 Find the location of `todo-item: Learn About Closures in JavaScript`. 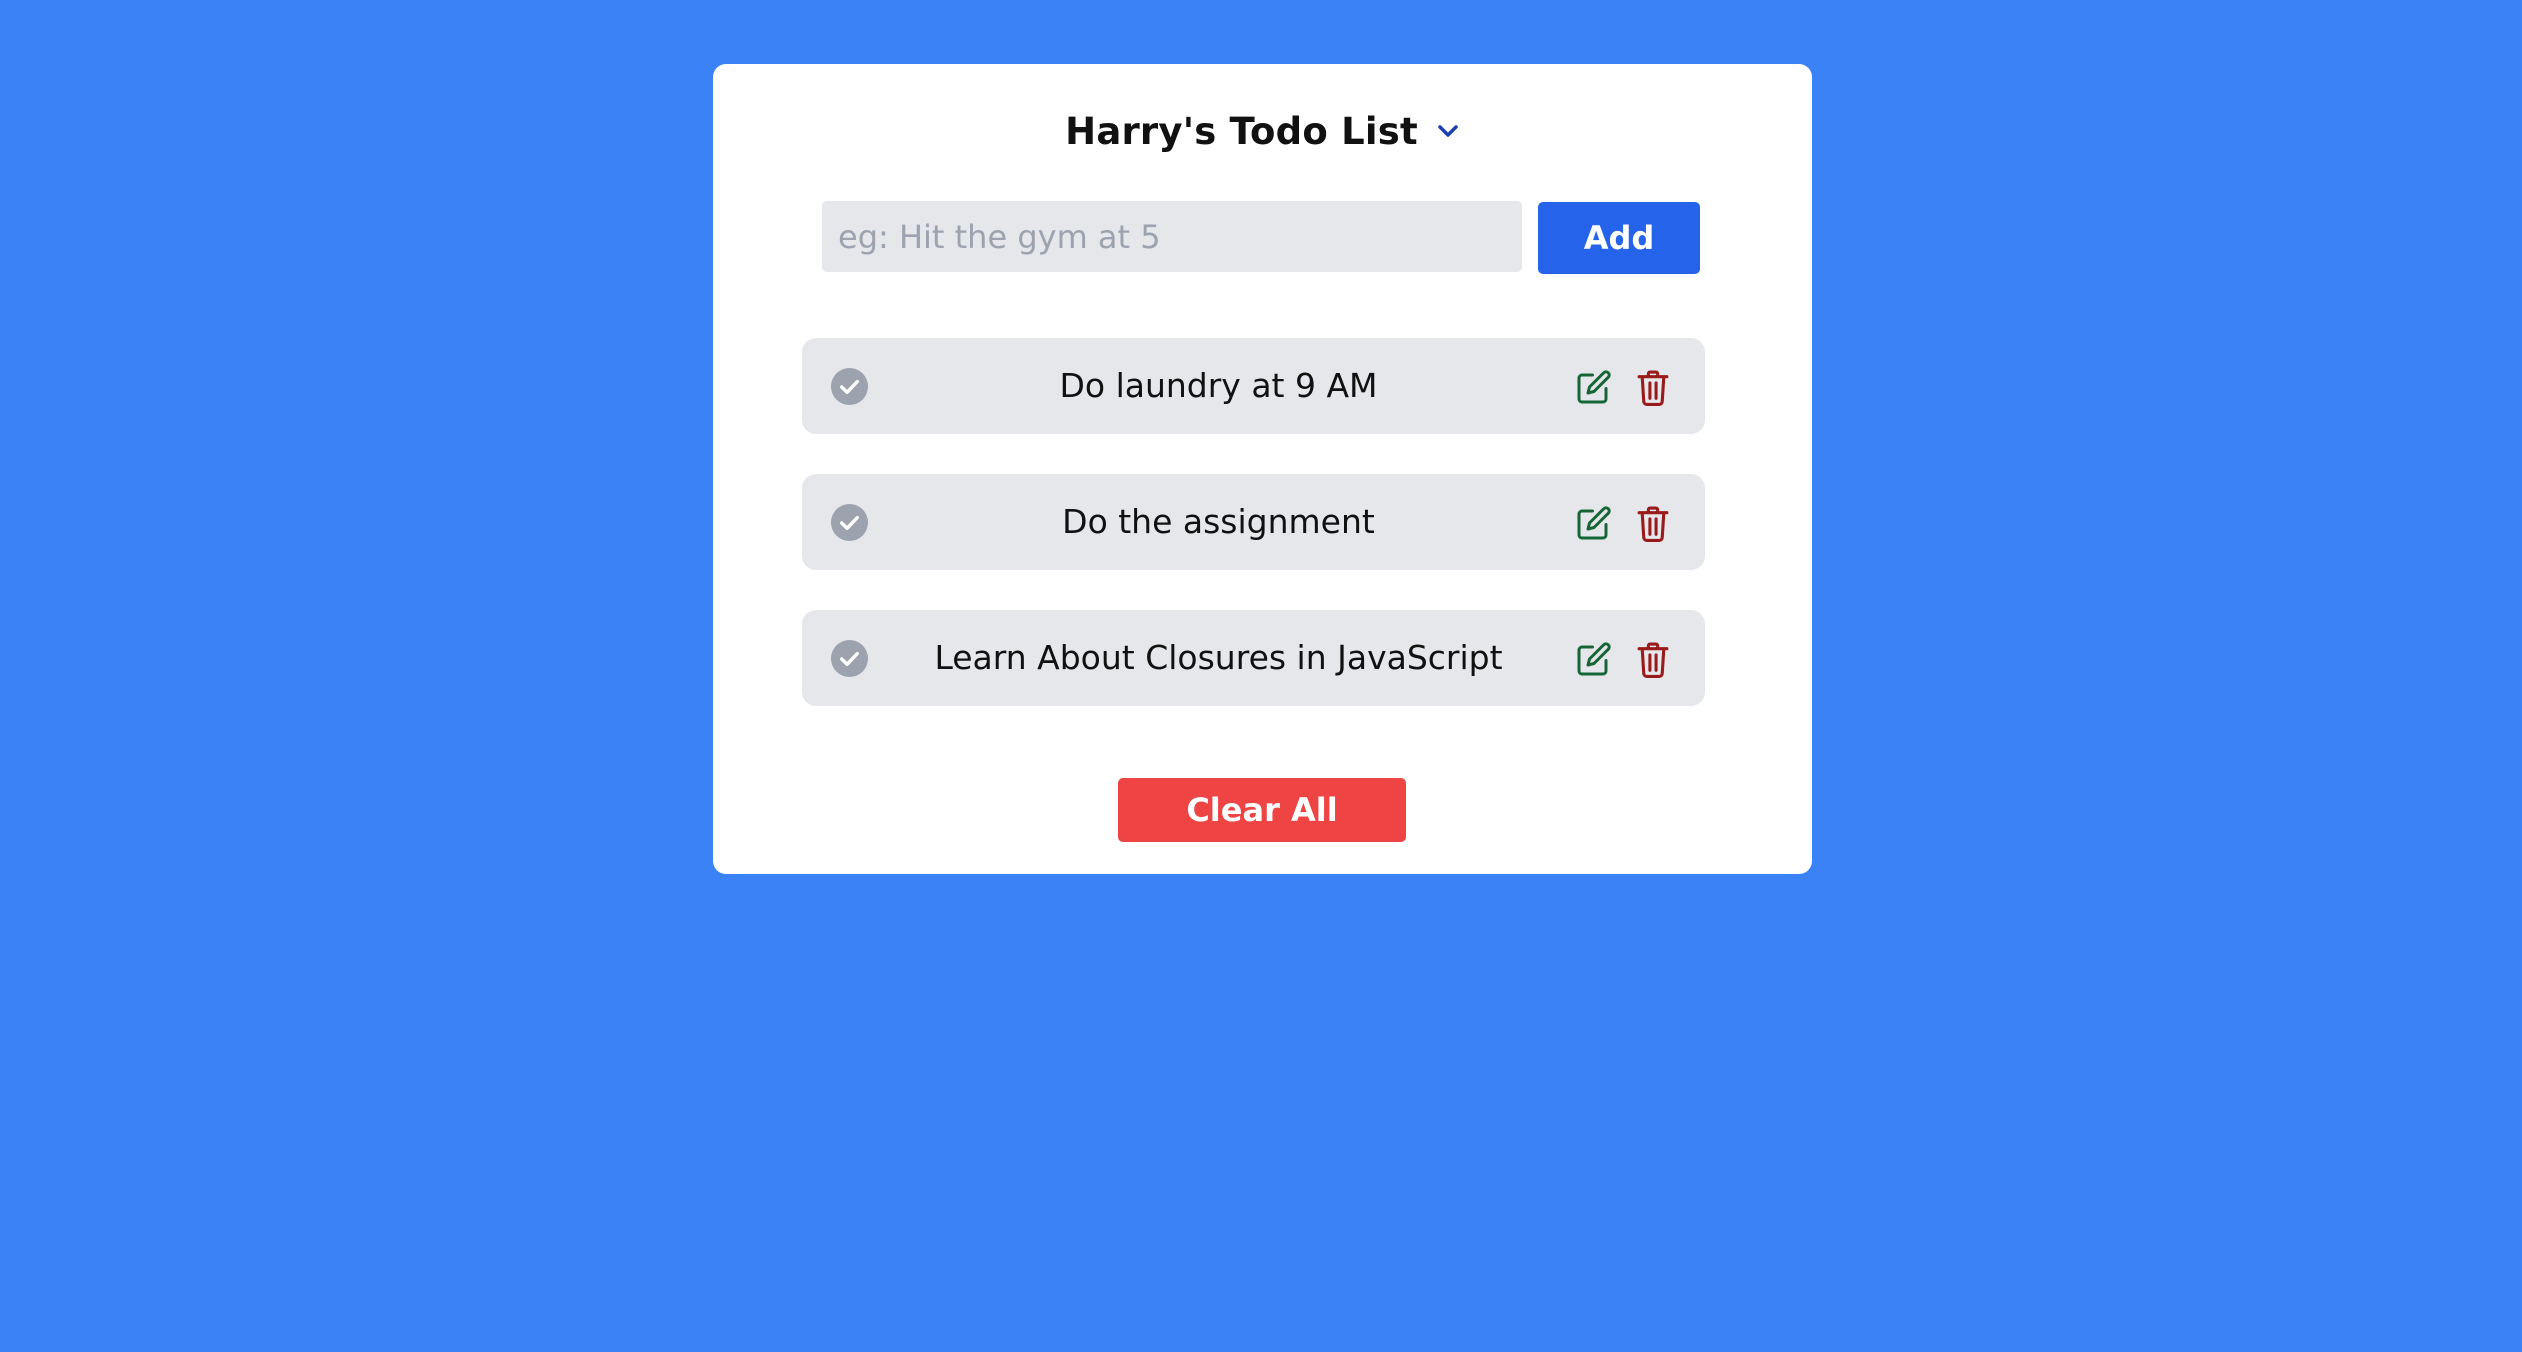

todo-item: Learn About Closures in JavaScript is located at coordinates (1253, 658).